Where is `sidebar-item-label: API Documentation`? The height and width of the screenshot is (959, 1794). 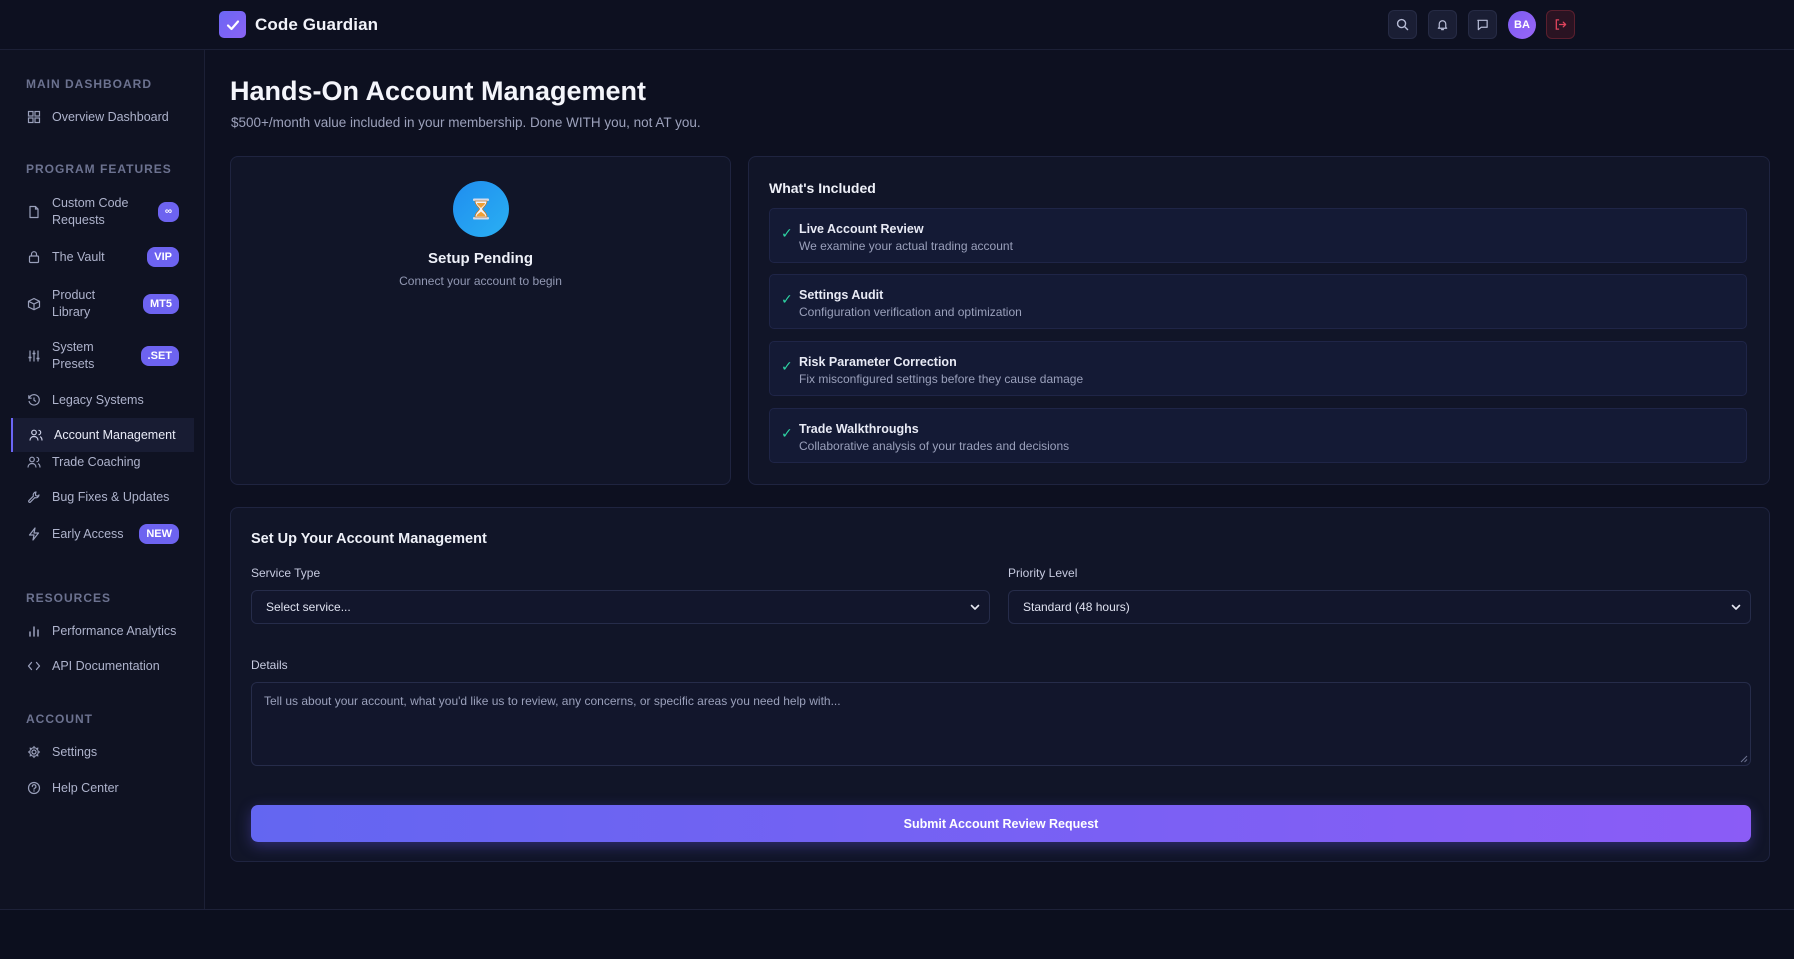
sidebar-item-label: API Documentation is located at coordinates (106, 665).